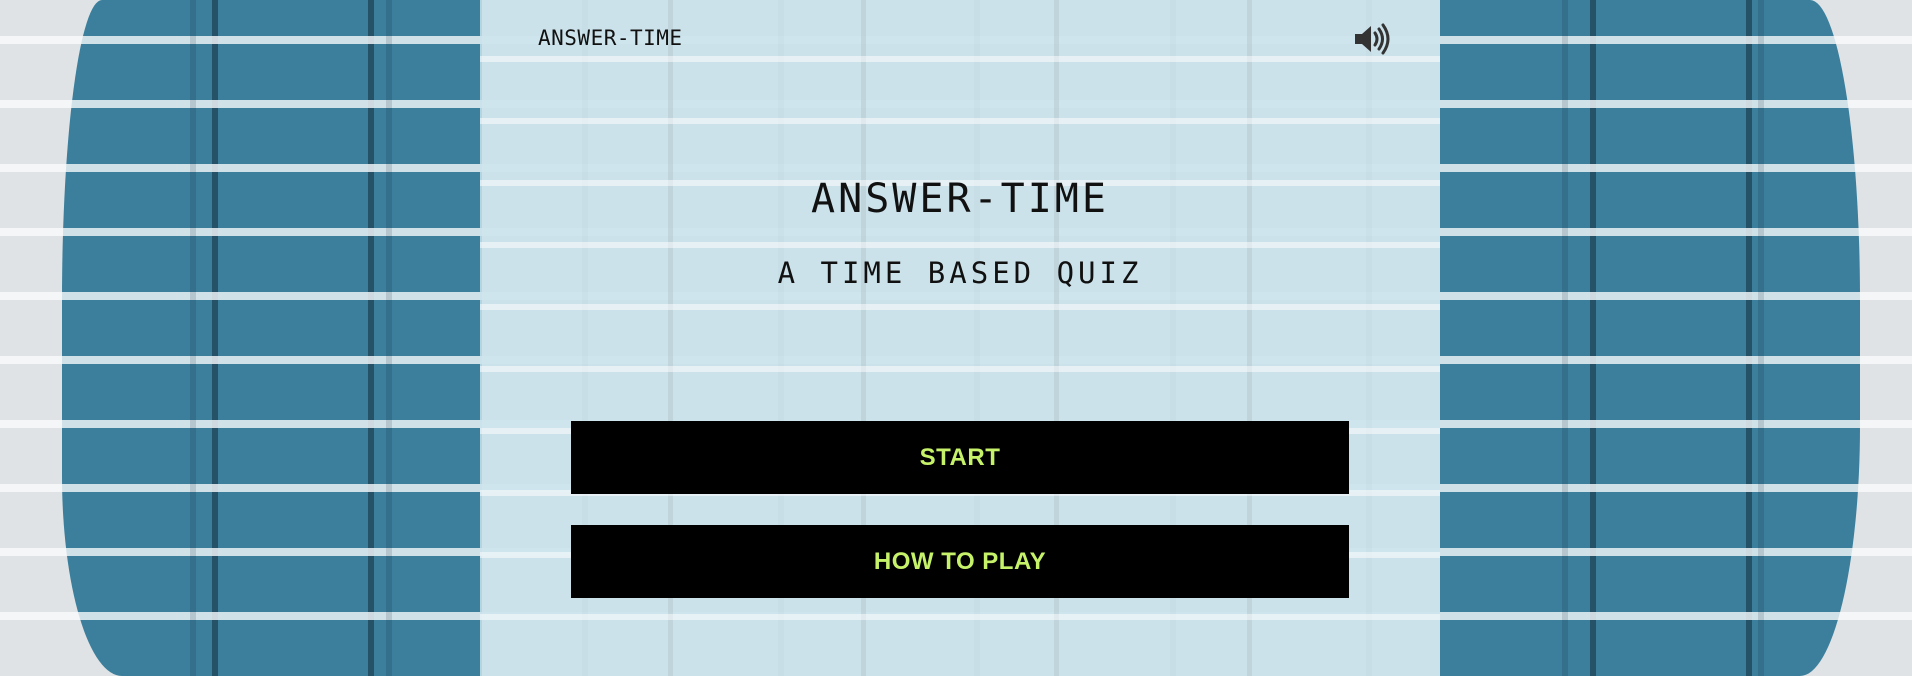 This screenshot has width=1912, height=676. I want to click on how-to-play-button: HOW TO PLAY, so click(960, 561).